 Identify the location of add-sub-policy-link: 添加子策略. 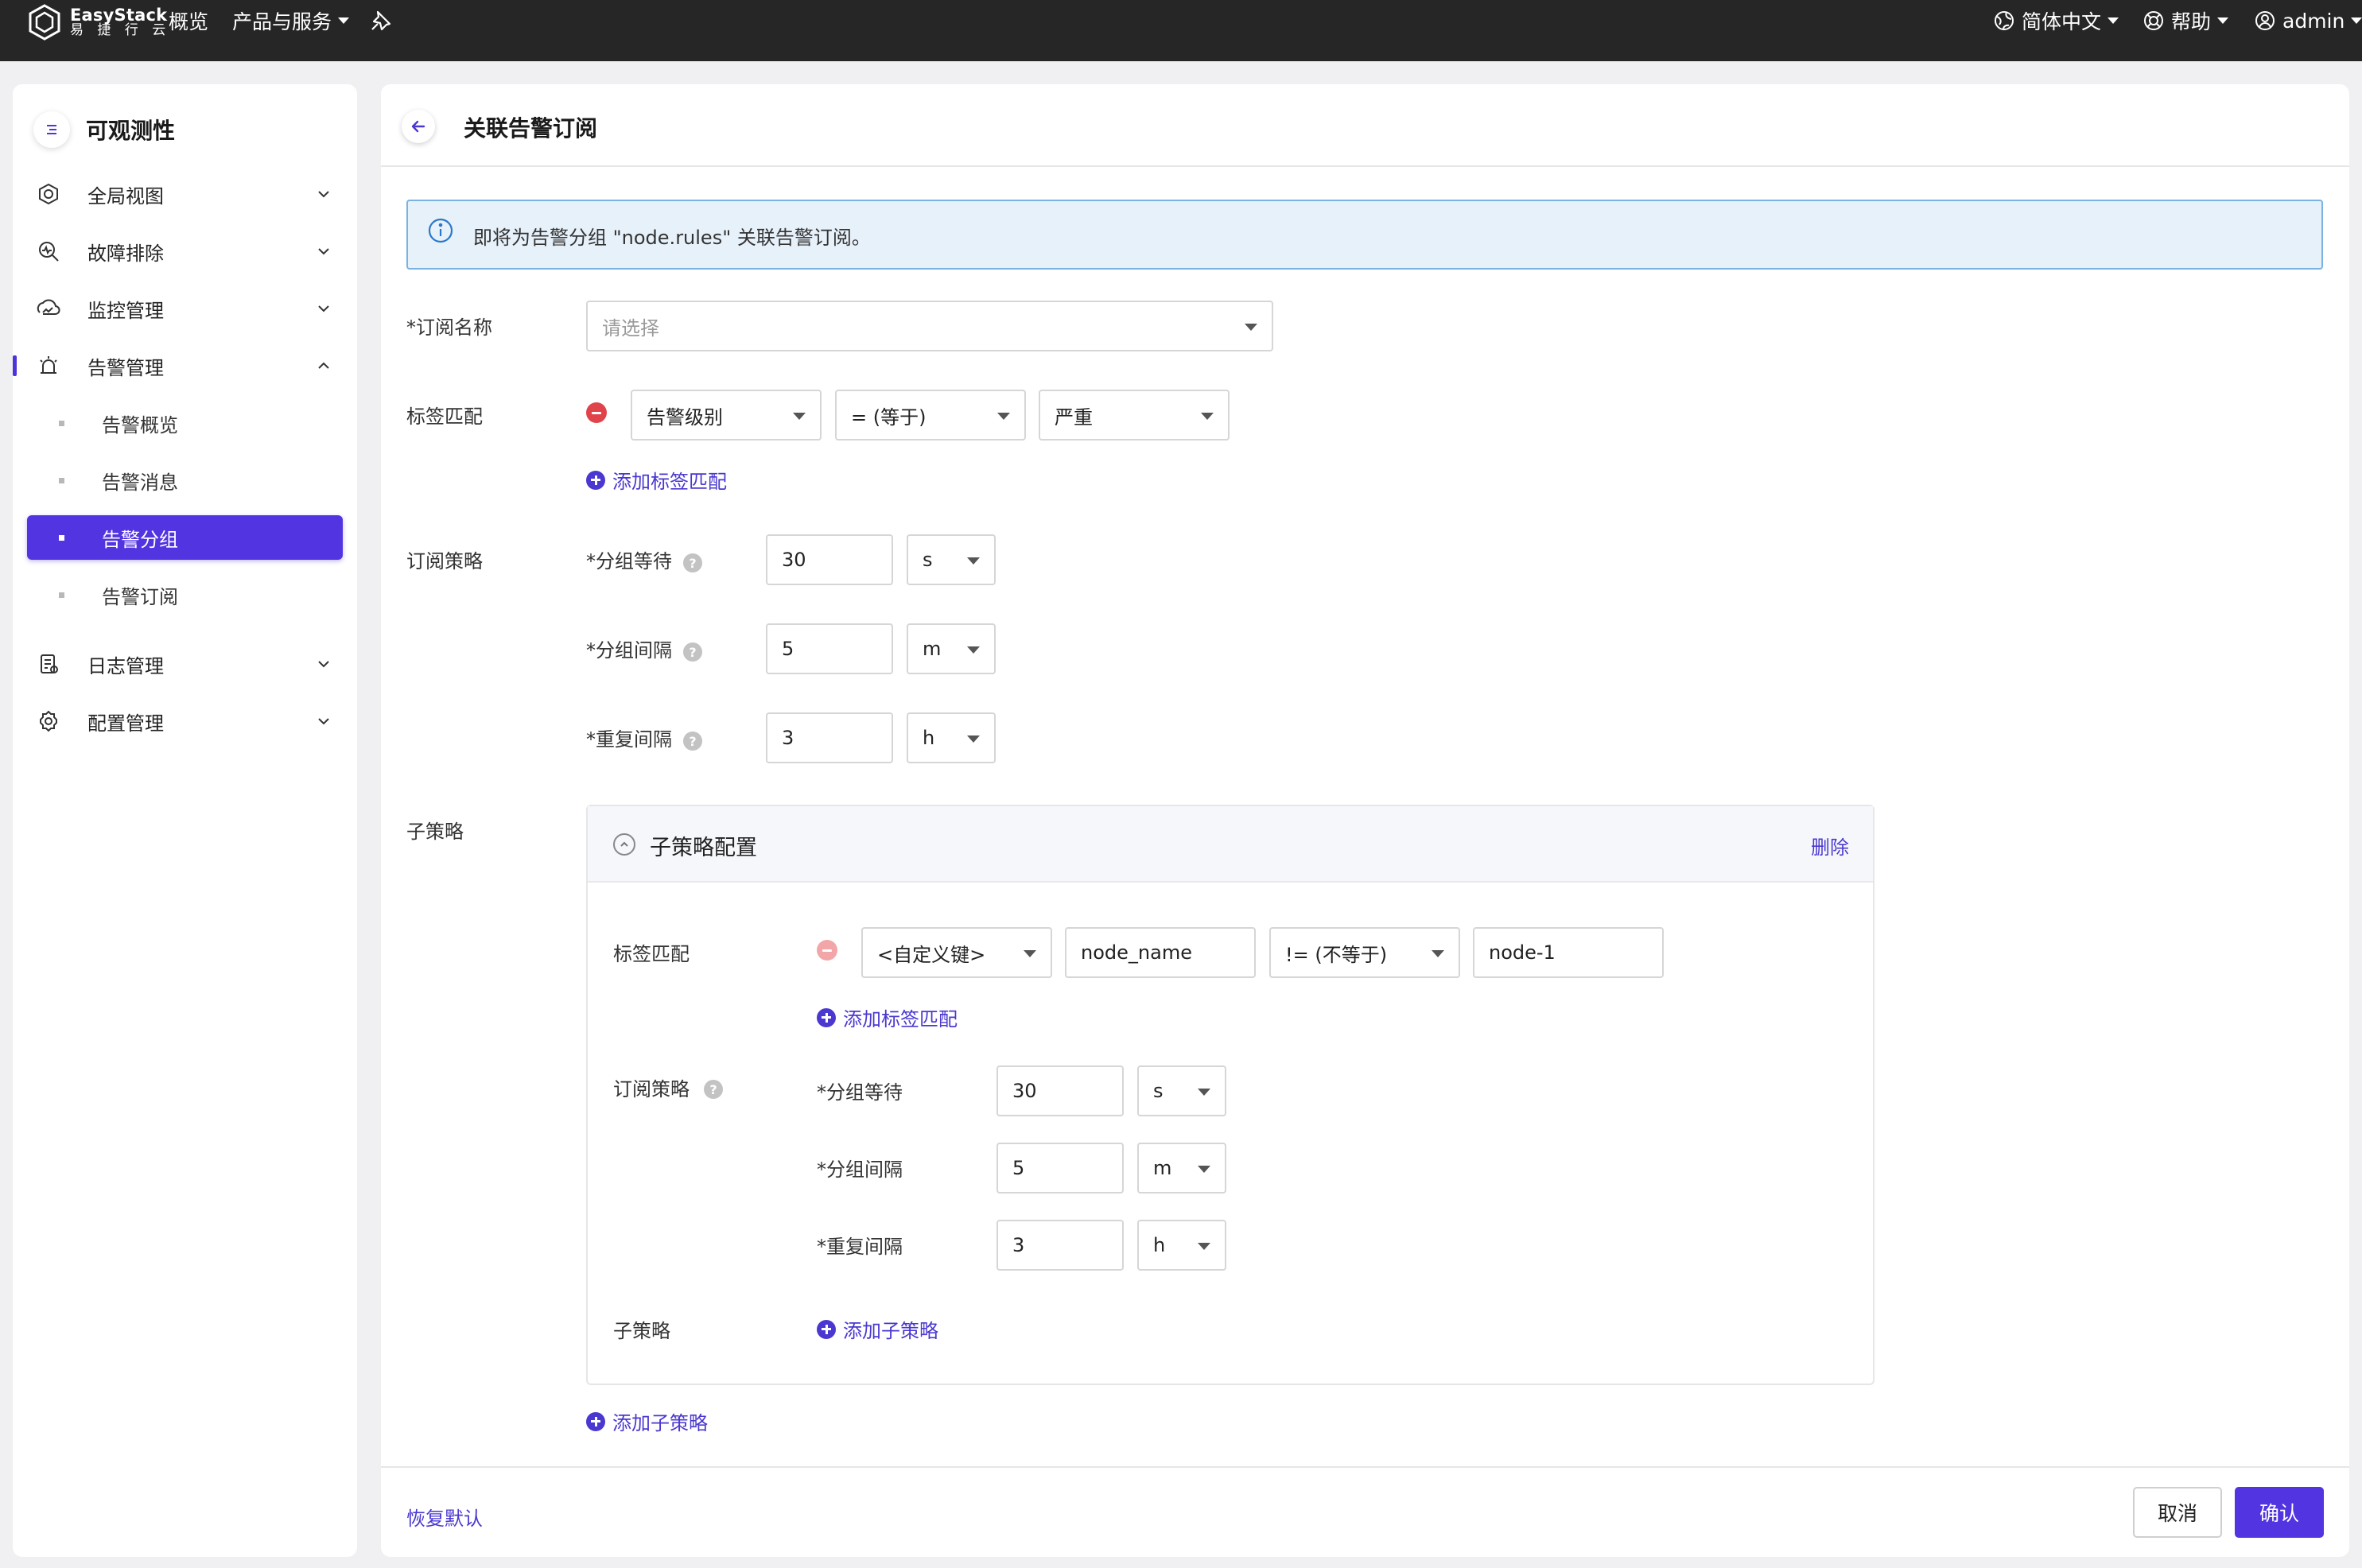
(647, 1421).